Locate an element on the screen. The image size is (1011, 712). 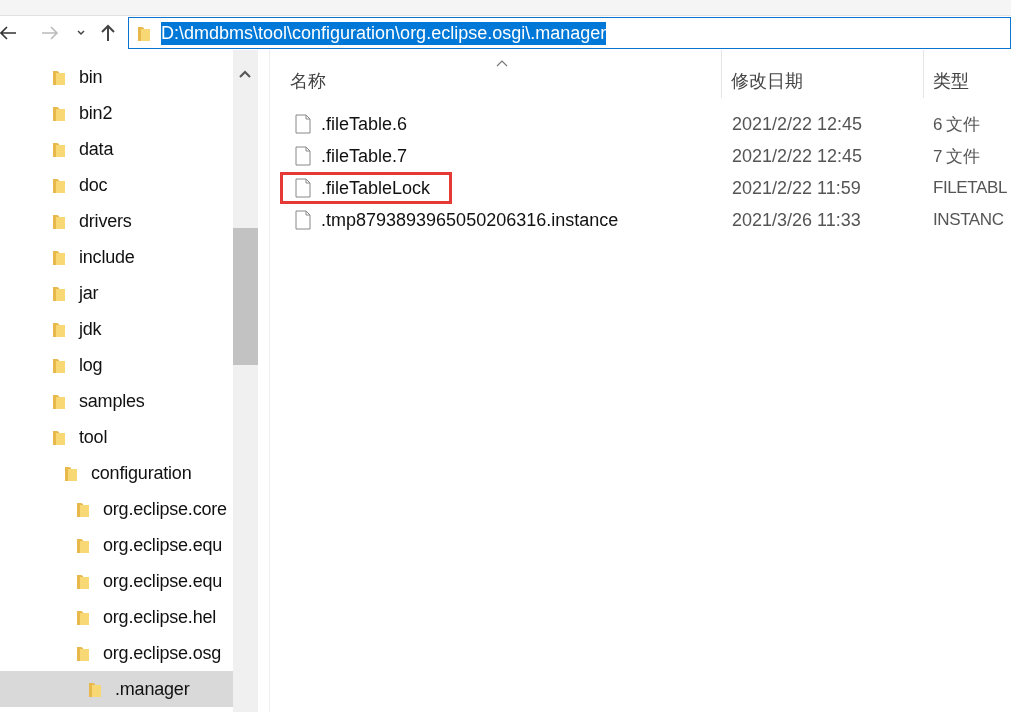
file-name-cell: .fileTable.7 is located at coordinates (490, 156).